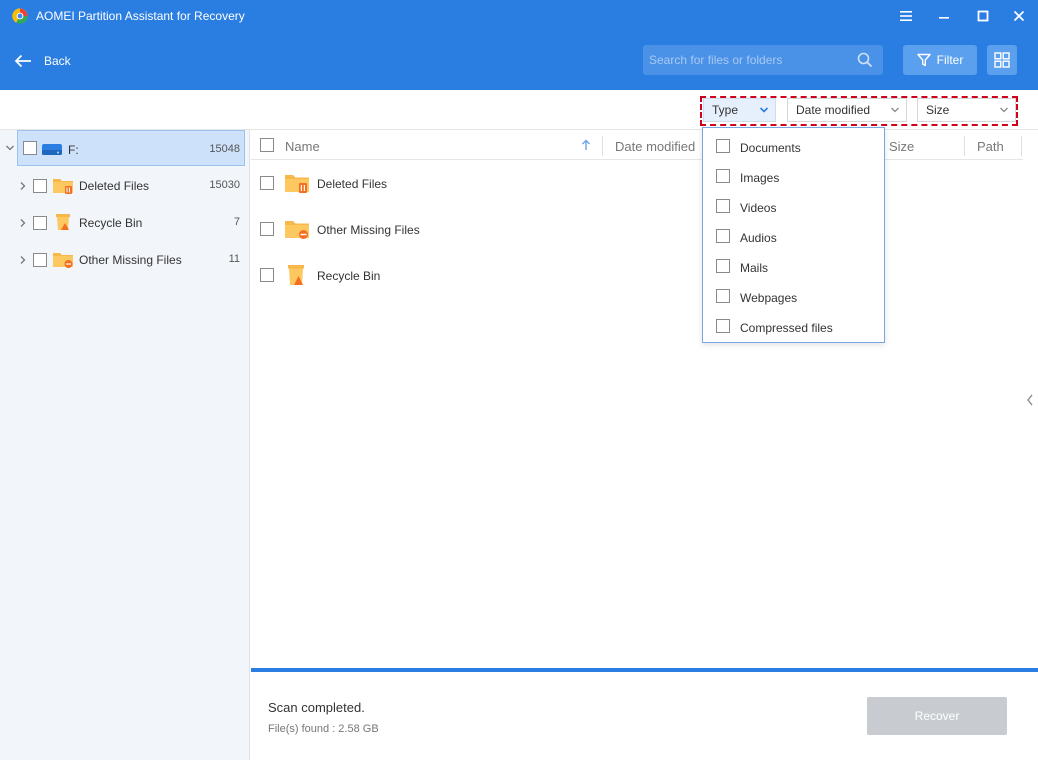  What do you see at coordinates (833, 110) in the screenshot?
I see `date-filter-label: Date modified` at bounding box center [833, 110].